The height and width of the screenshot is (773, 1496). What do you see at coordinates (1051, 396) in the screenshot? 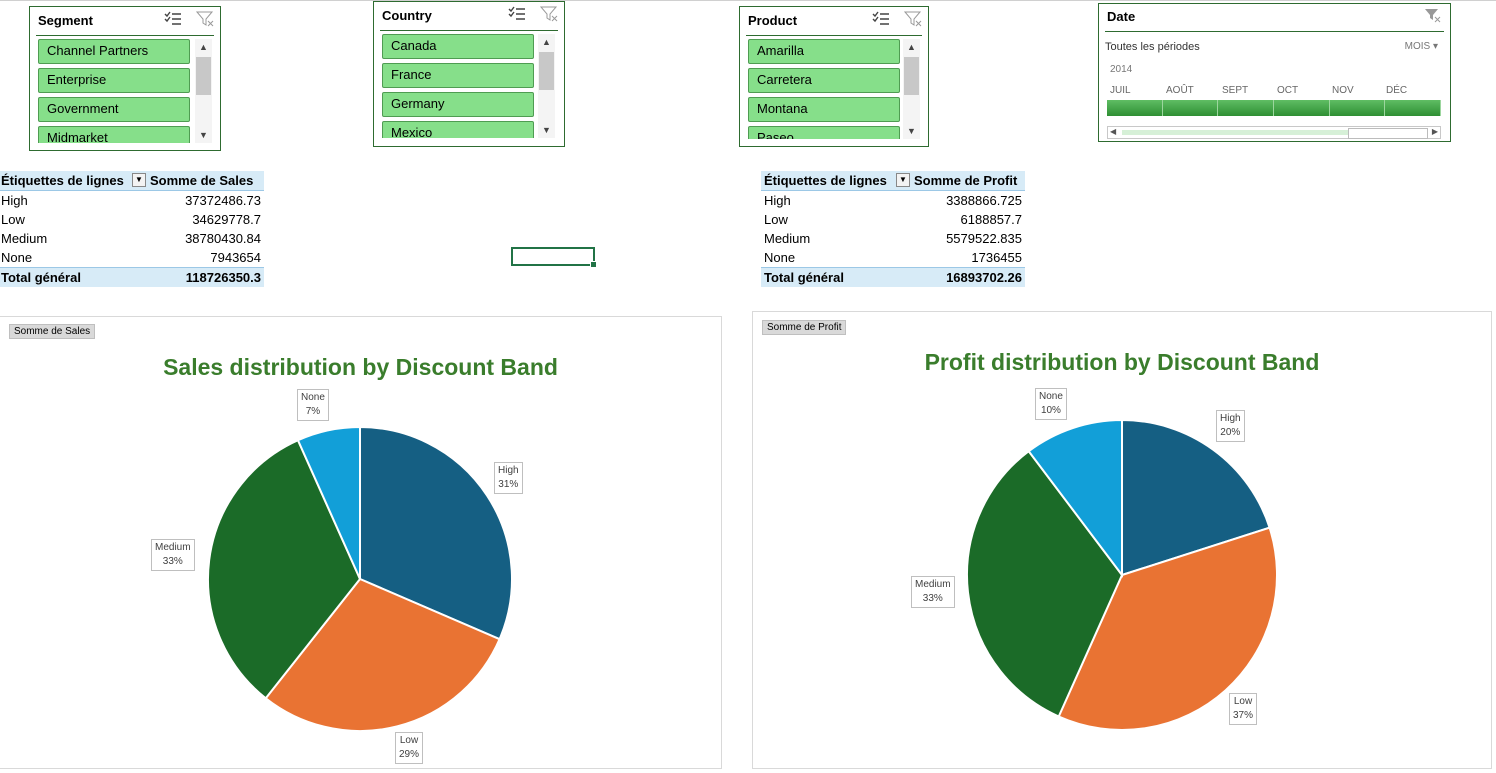
I see `data-label-category: None` at bounding box center [1051, 396].